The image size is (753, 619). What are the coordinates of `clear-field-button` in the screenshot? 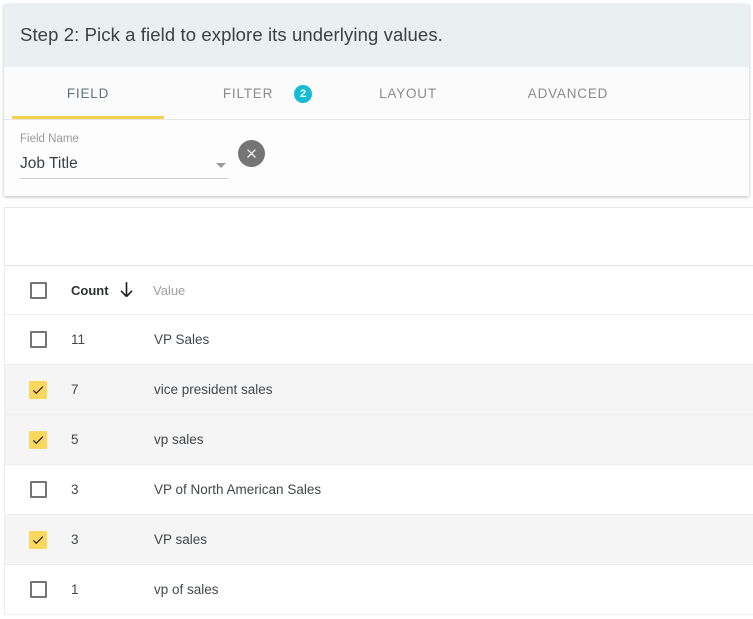 It's located at (251, 153).